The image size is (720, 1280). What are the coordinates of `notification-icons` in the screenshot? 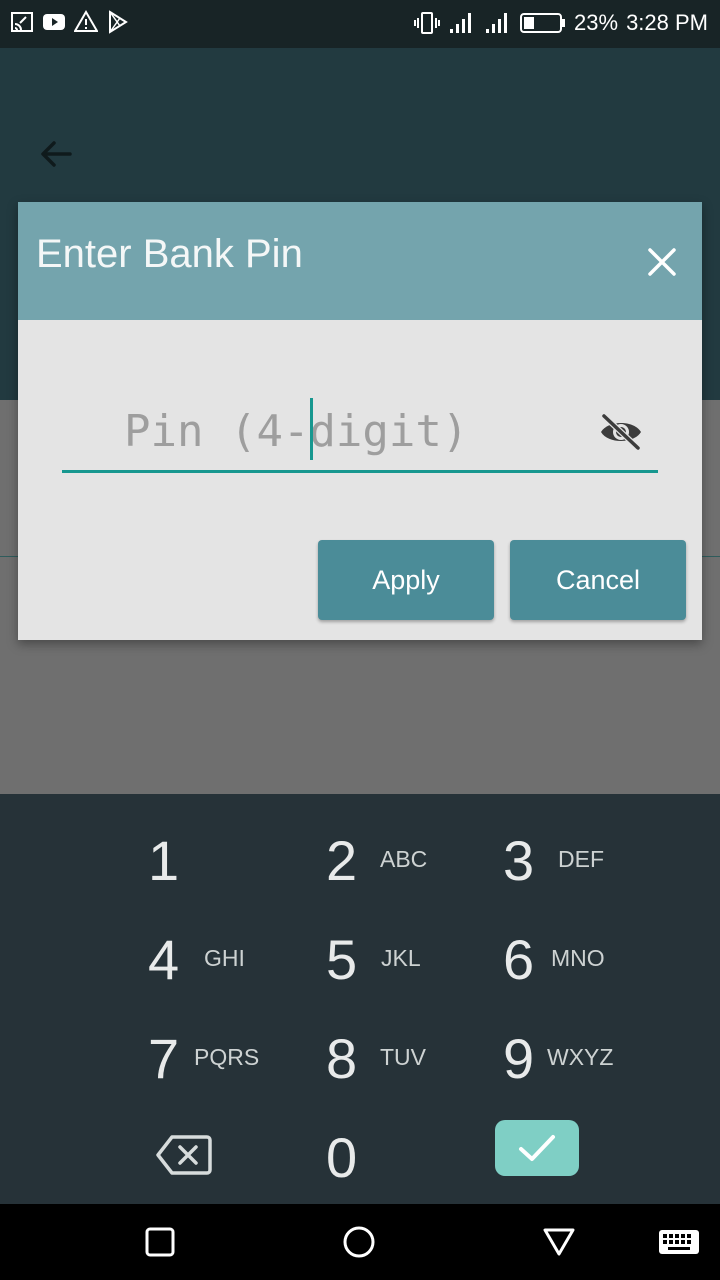 It's located at (70, 22).